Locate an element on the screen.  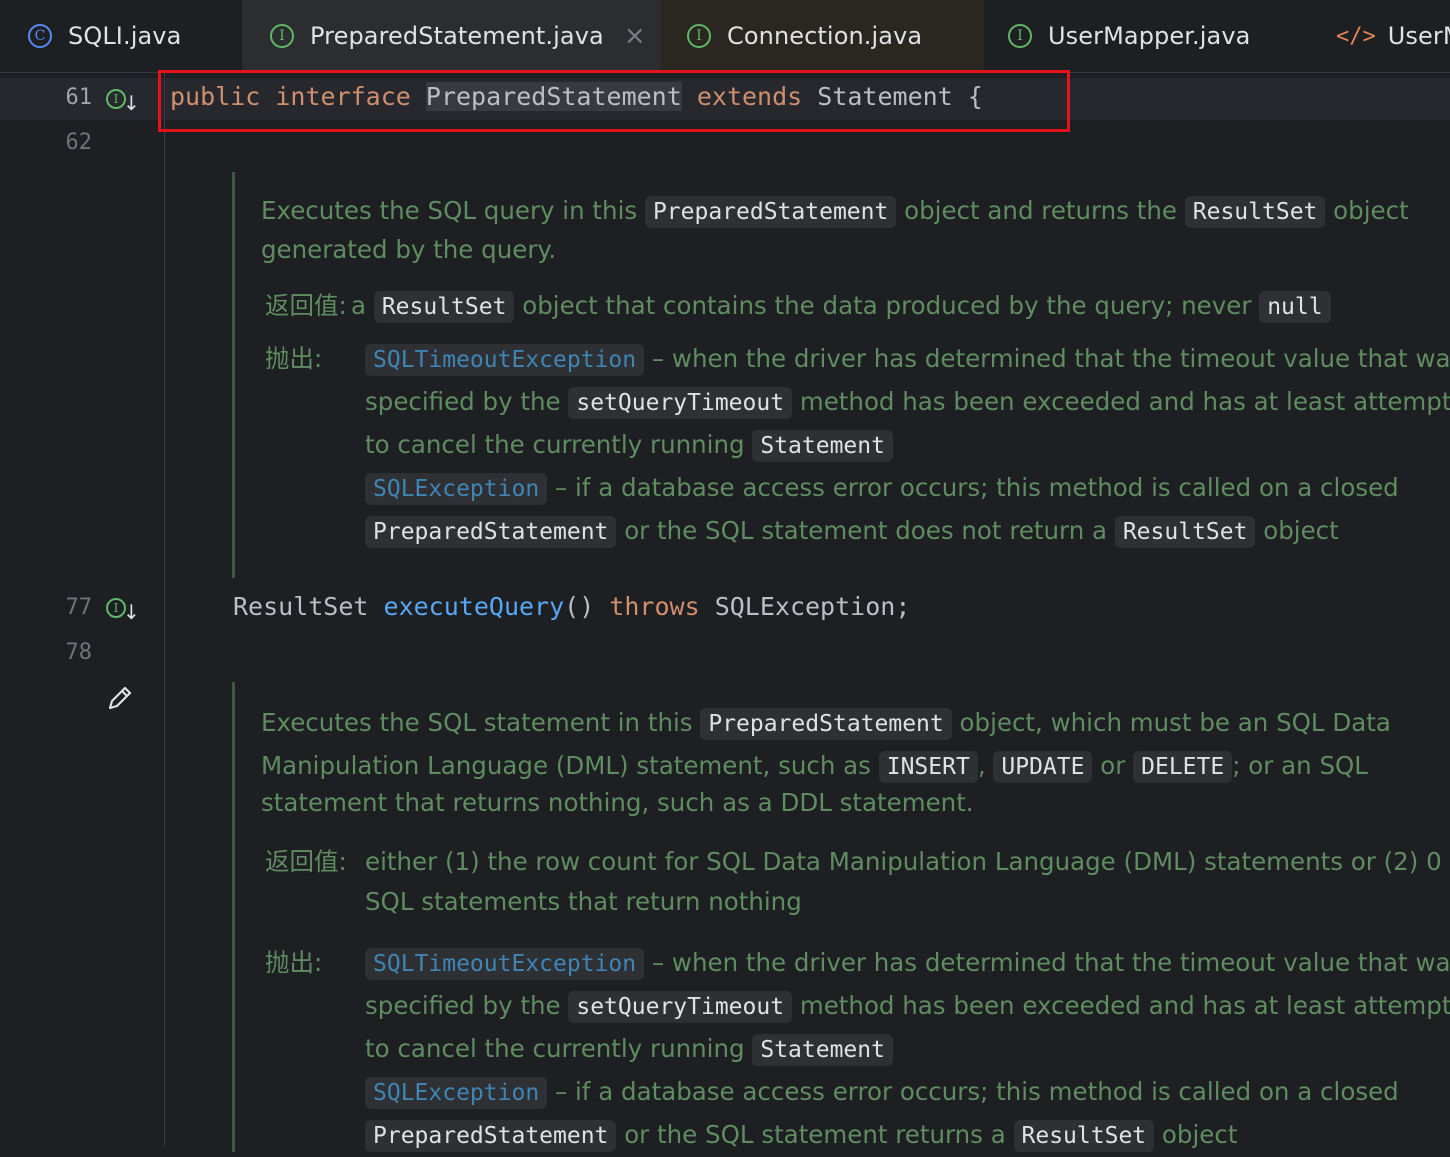
tab-usermapper-java: I UserMapper.java is located at coordinates (1156, 36).